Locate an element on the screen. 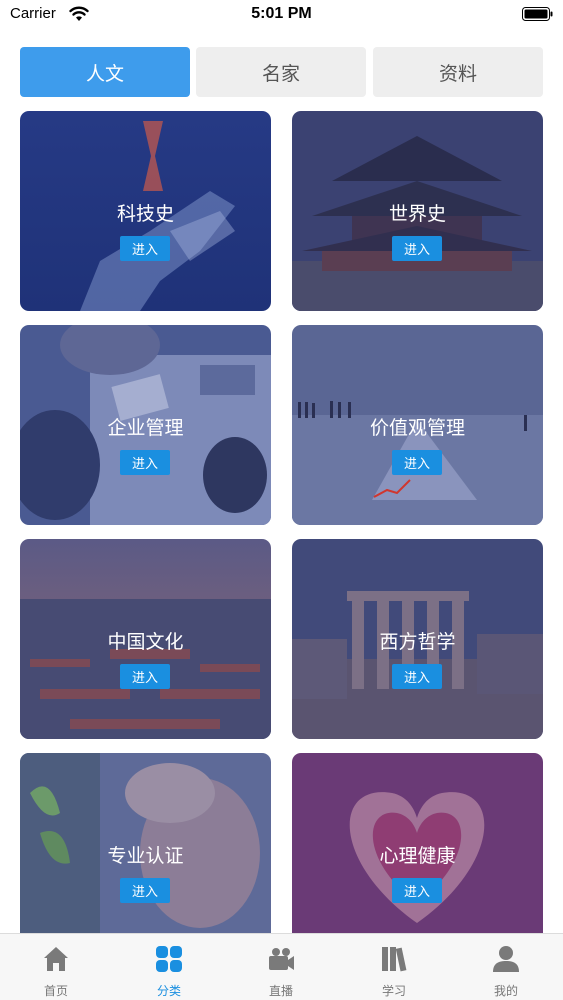  card-values-management: 价值观管理 进入 is located at coordinates (417, 425).